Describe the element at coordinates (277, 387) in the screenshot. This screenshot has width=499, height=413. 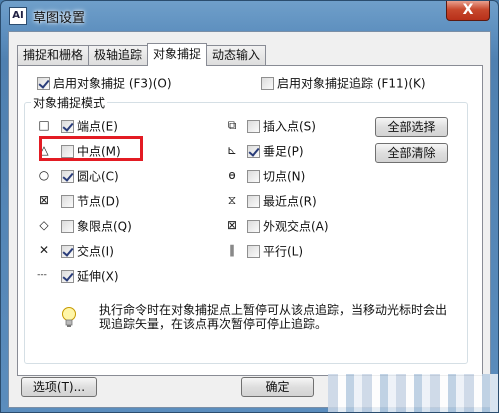
I see `ok-button: 确定` at that location.